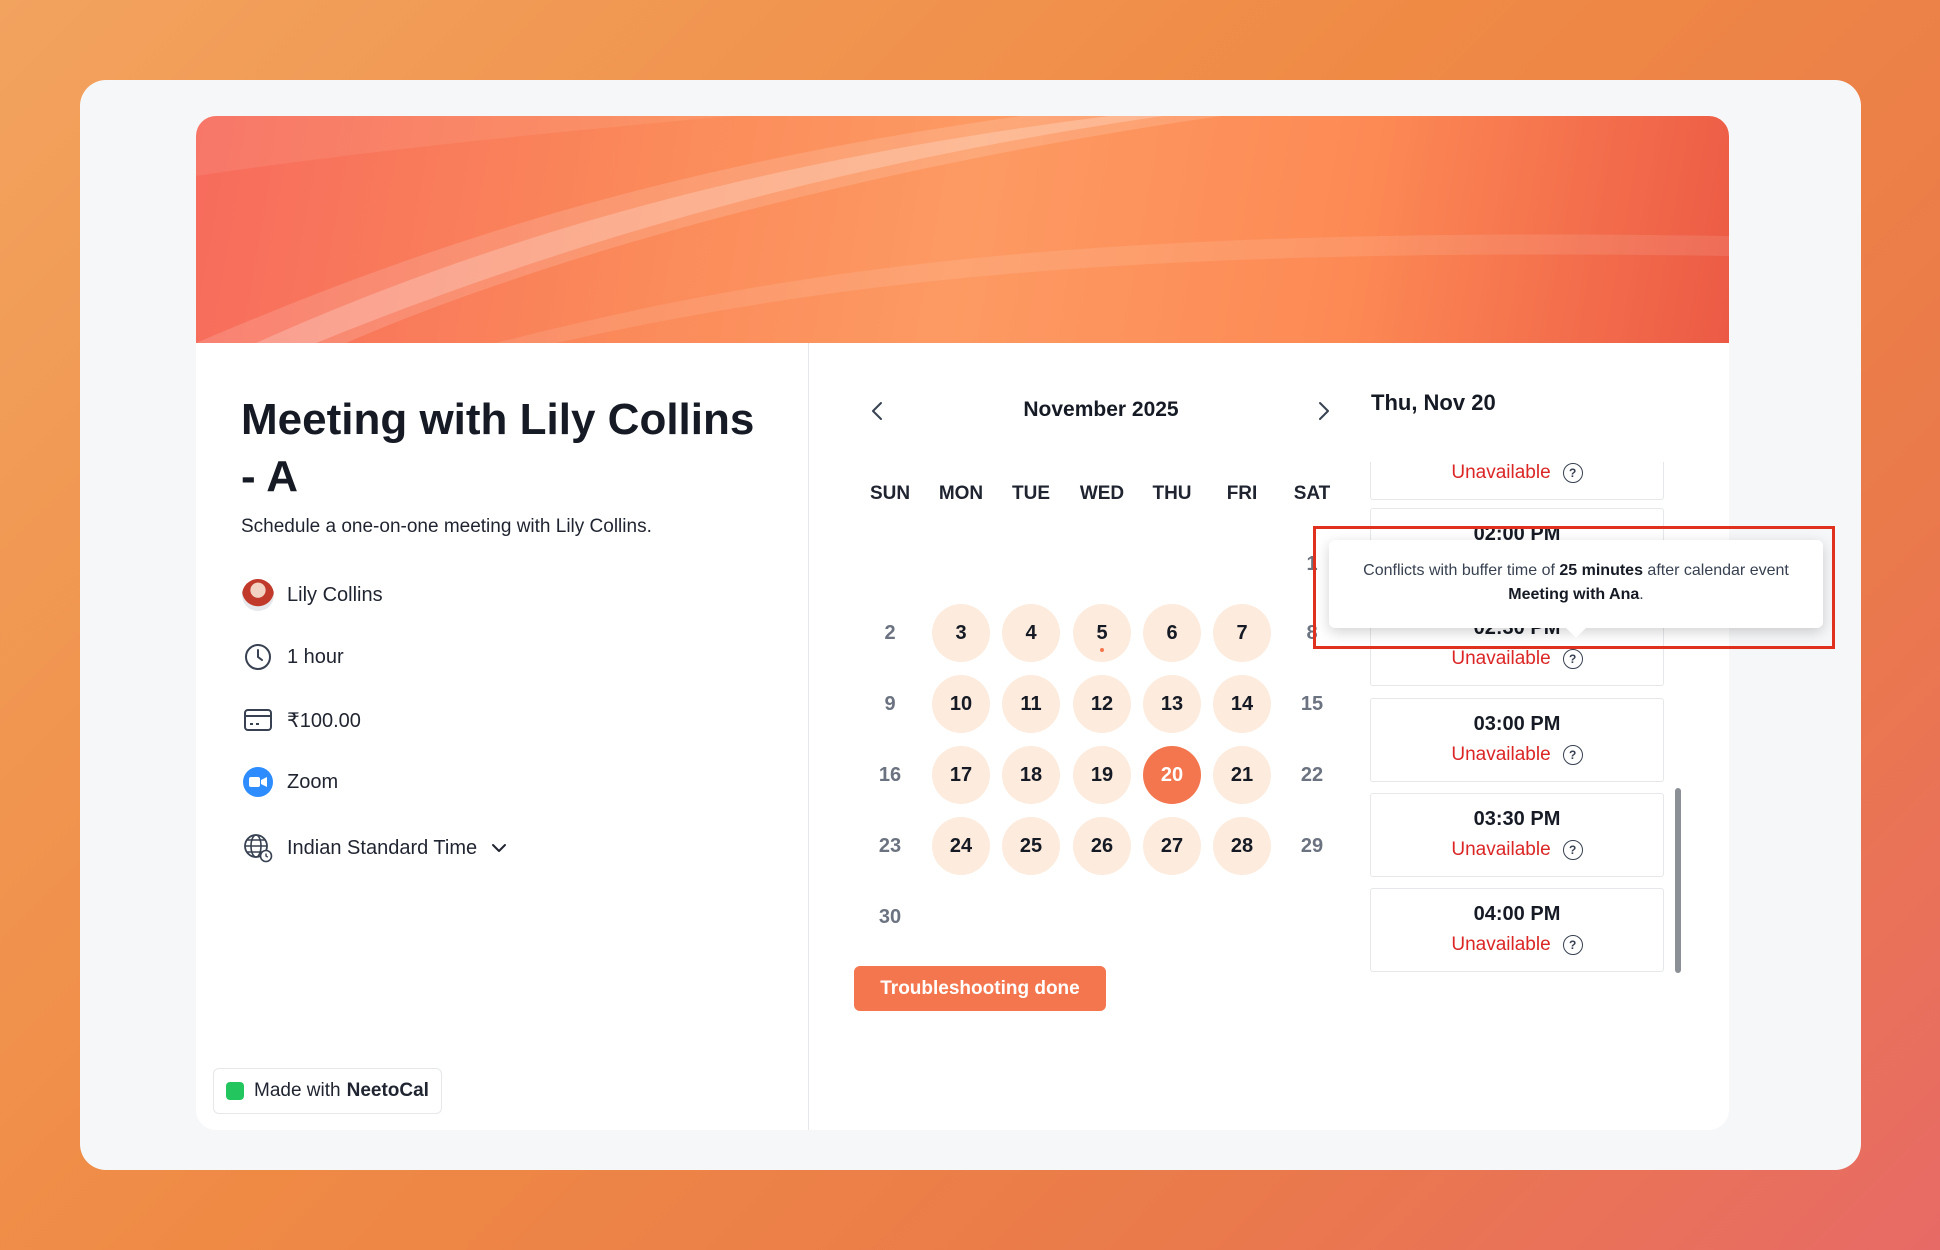 The width and height of the screenshot is (1940, 1250). What do you see at coordinates (1172, 704) in the screenshot?
I see `calendar-day: 13` at bounding box center [1172, 704].